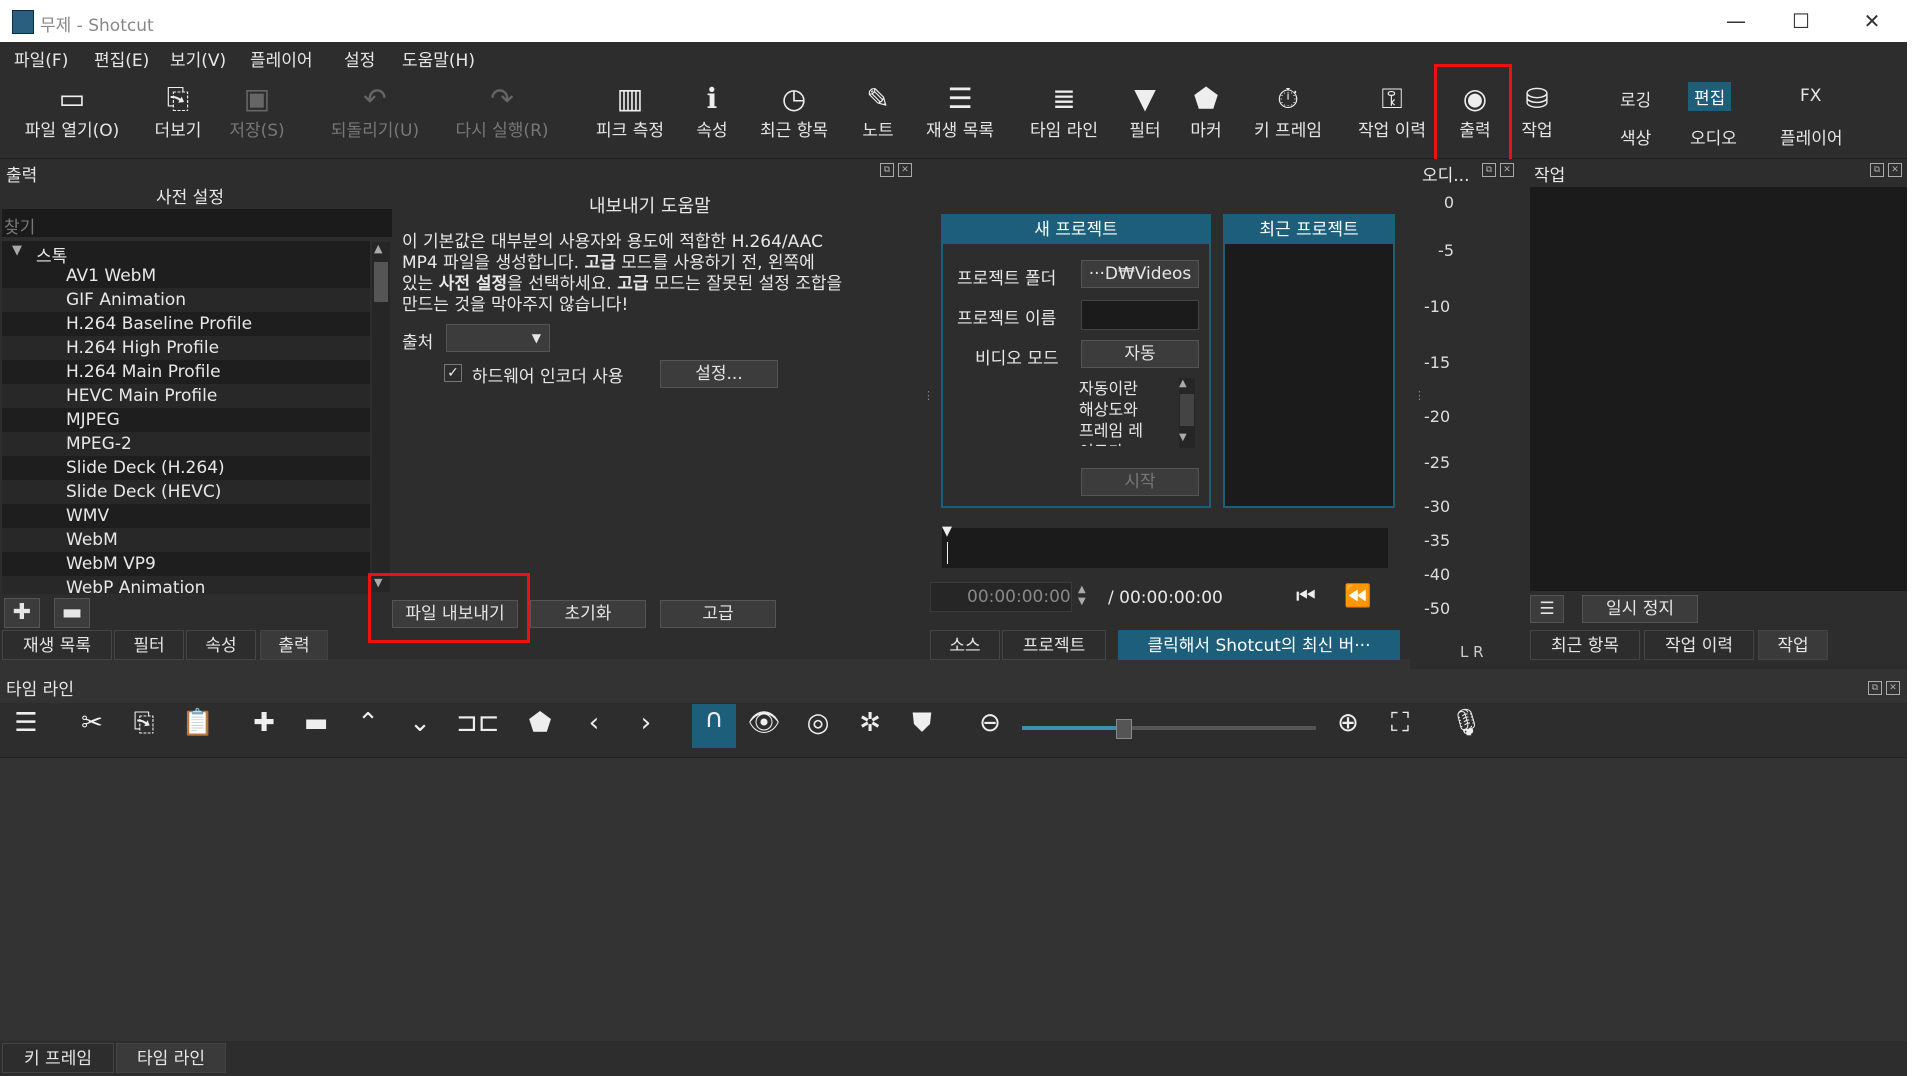 The height and width of the screenshot is (1076, 1913). Describe the element at coordinates (630, 111) in the screenshot. I see `peak-meter-button: ▥ 피크 측정` at that location.